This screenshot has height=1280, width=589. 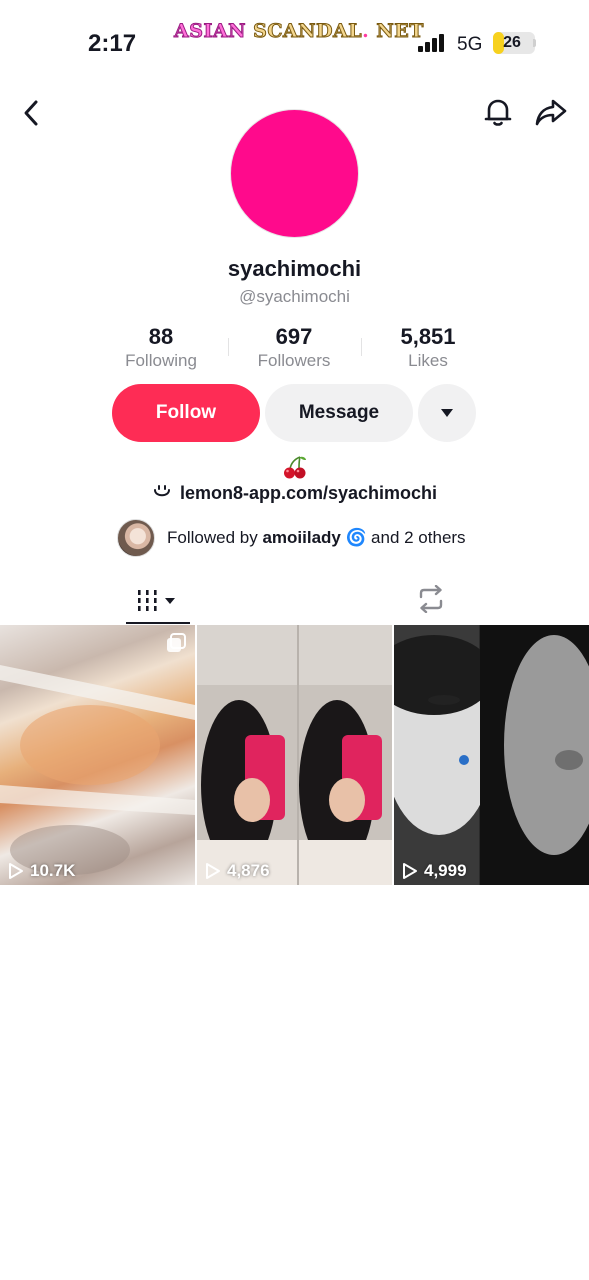 I want to click on bell-icon, so click(x=498, y=112).